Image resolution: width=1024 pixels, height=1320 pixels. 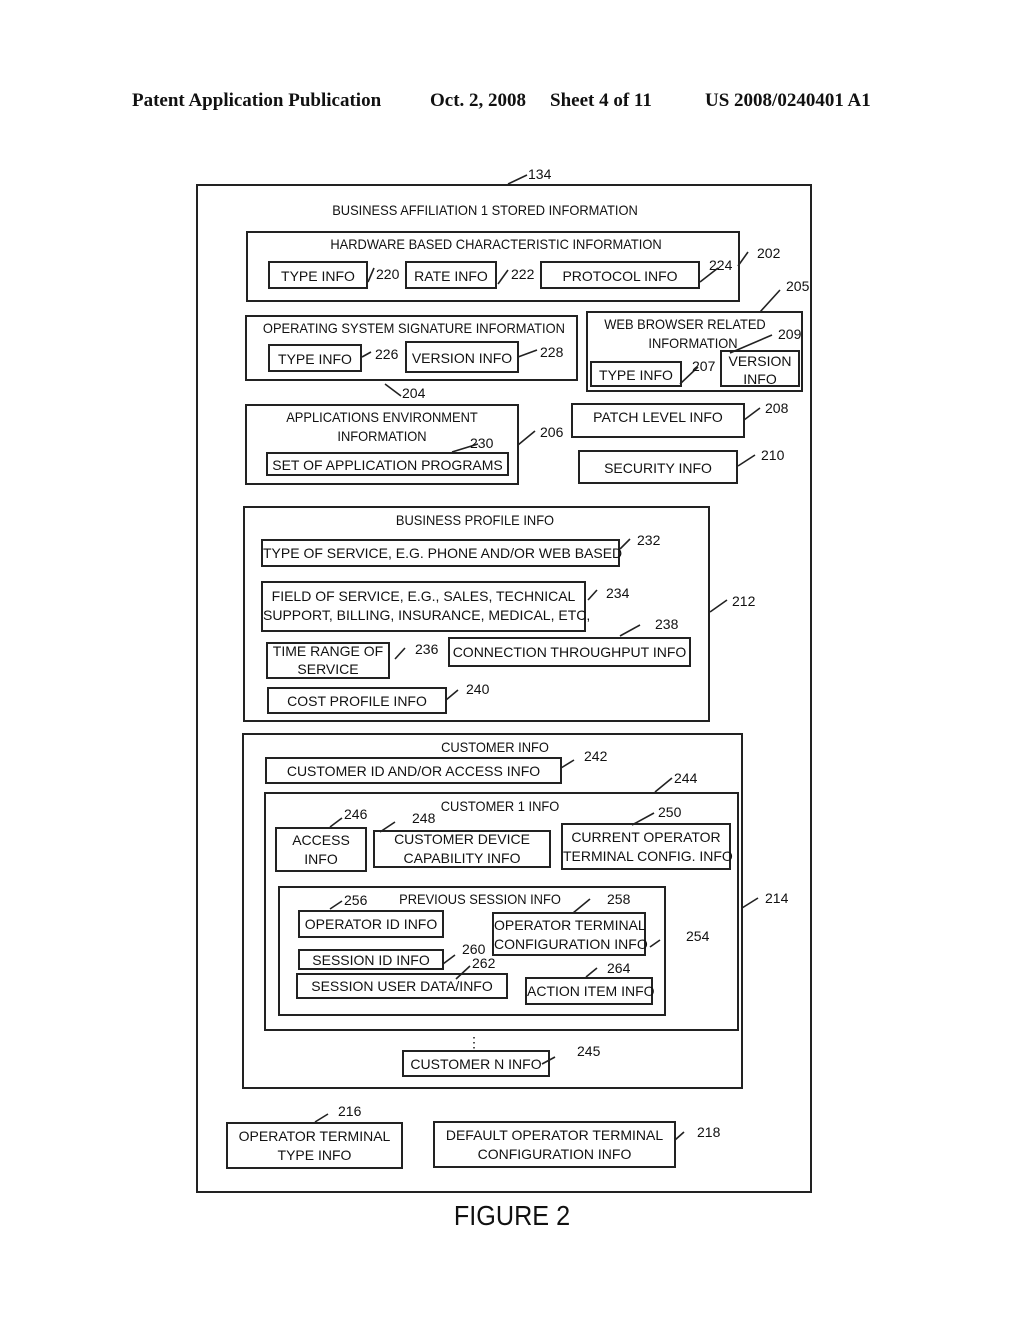 I want to click on ref-206: 206, so click(x=552, y=432).